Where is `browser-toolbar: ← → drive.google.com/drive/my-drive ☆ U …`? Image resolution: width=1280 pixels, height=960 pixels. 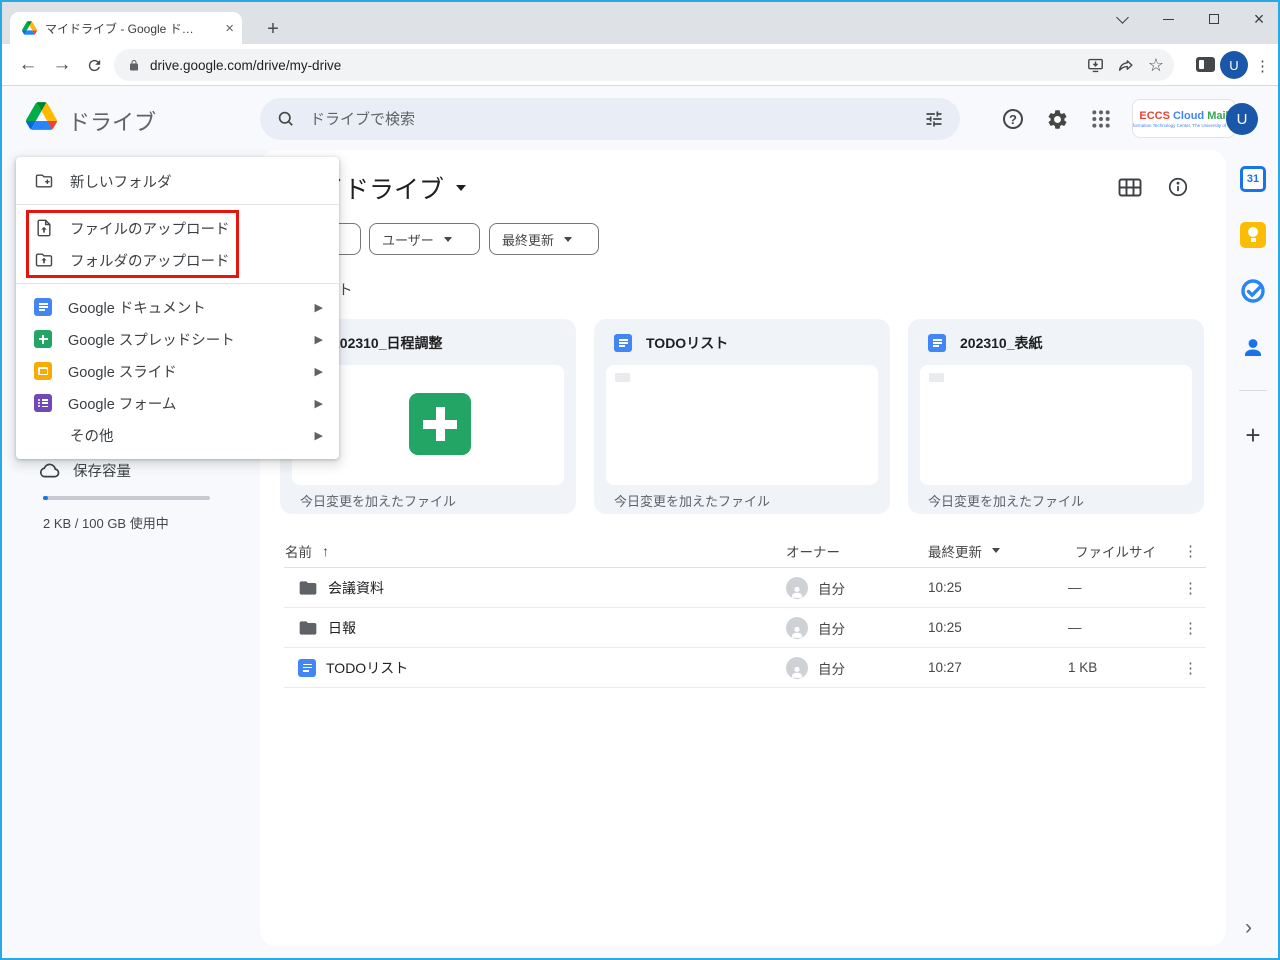
browser-toolbar: ← → drive.google.com/drive/my-drive ☆ U … is located at coordinates (640, 65).